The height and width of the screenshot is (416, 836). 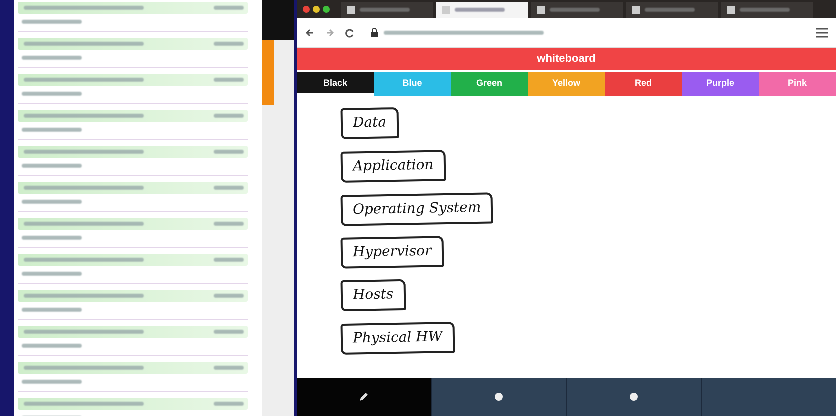 What do you see at coordinates (374, 32) in the screenshot?
I see `lock-icon` at bounding box center [374, 32].